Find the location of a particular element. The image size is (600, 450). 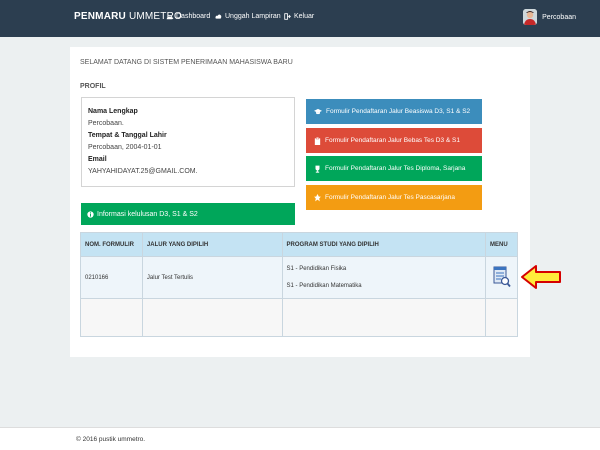

table-row-empty is located at coordinates (299, 317).